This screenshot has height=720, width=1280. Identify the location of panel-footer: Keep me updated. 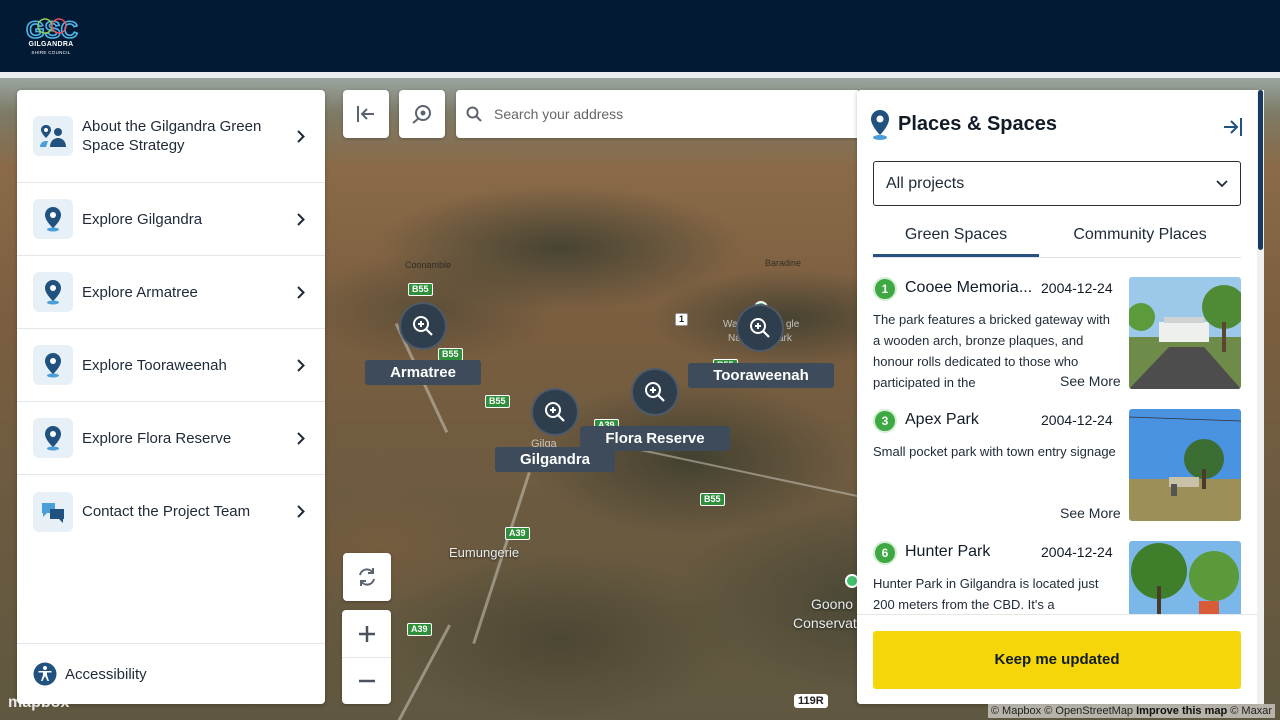
(1057, 659).